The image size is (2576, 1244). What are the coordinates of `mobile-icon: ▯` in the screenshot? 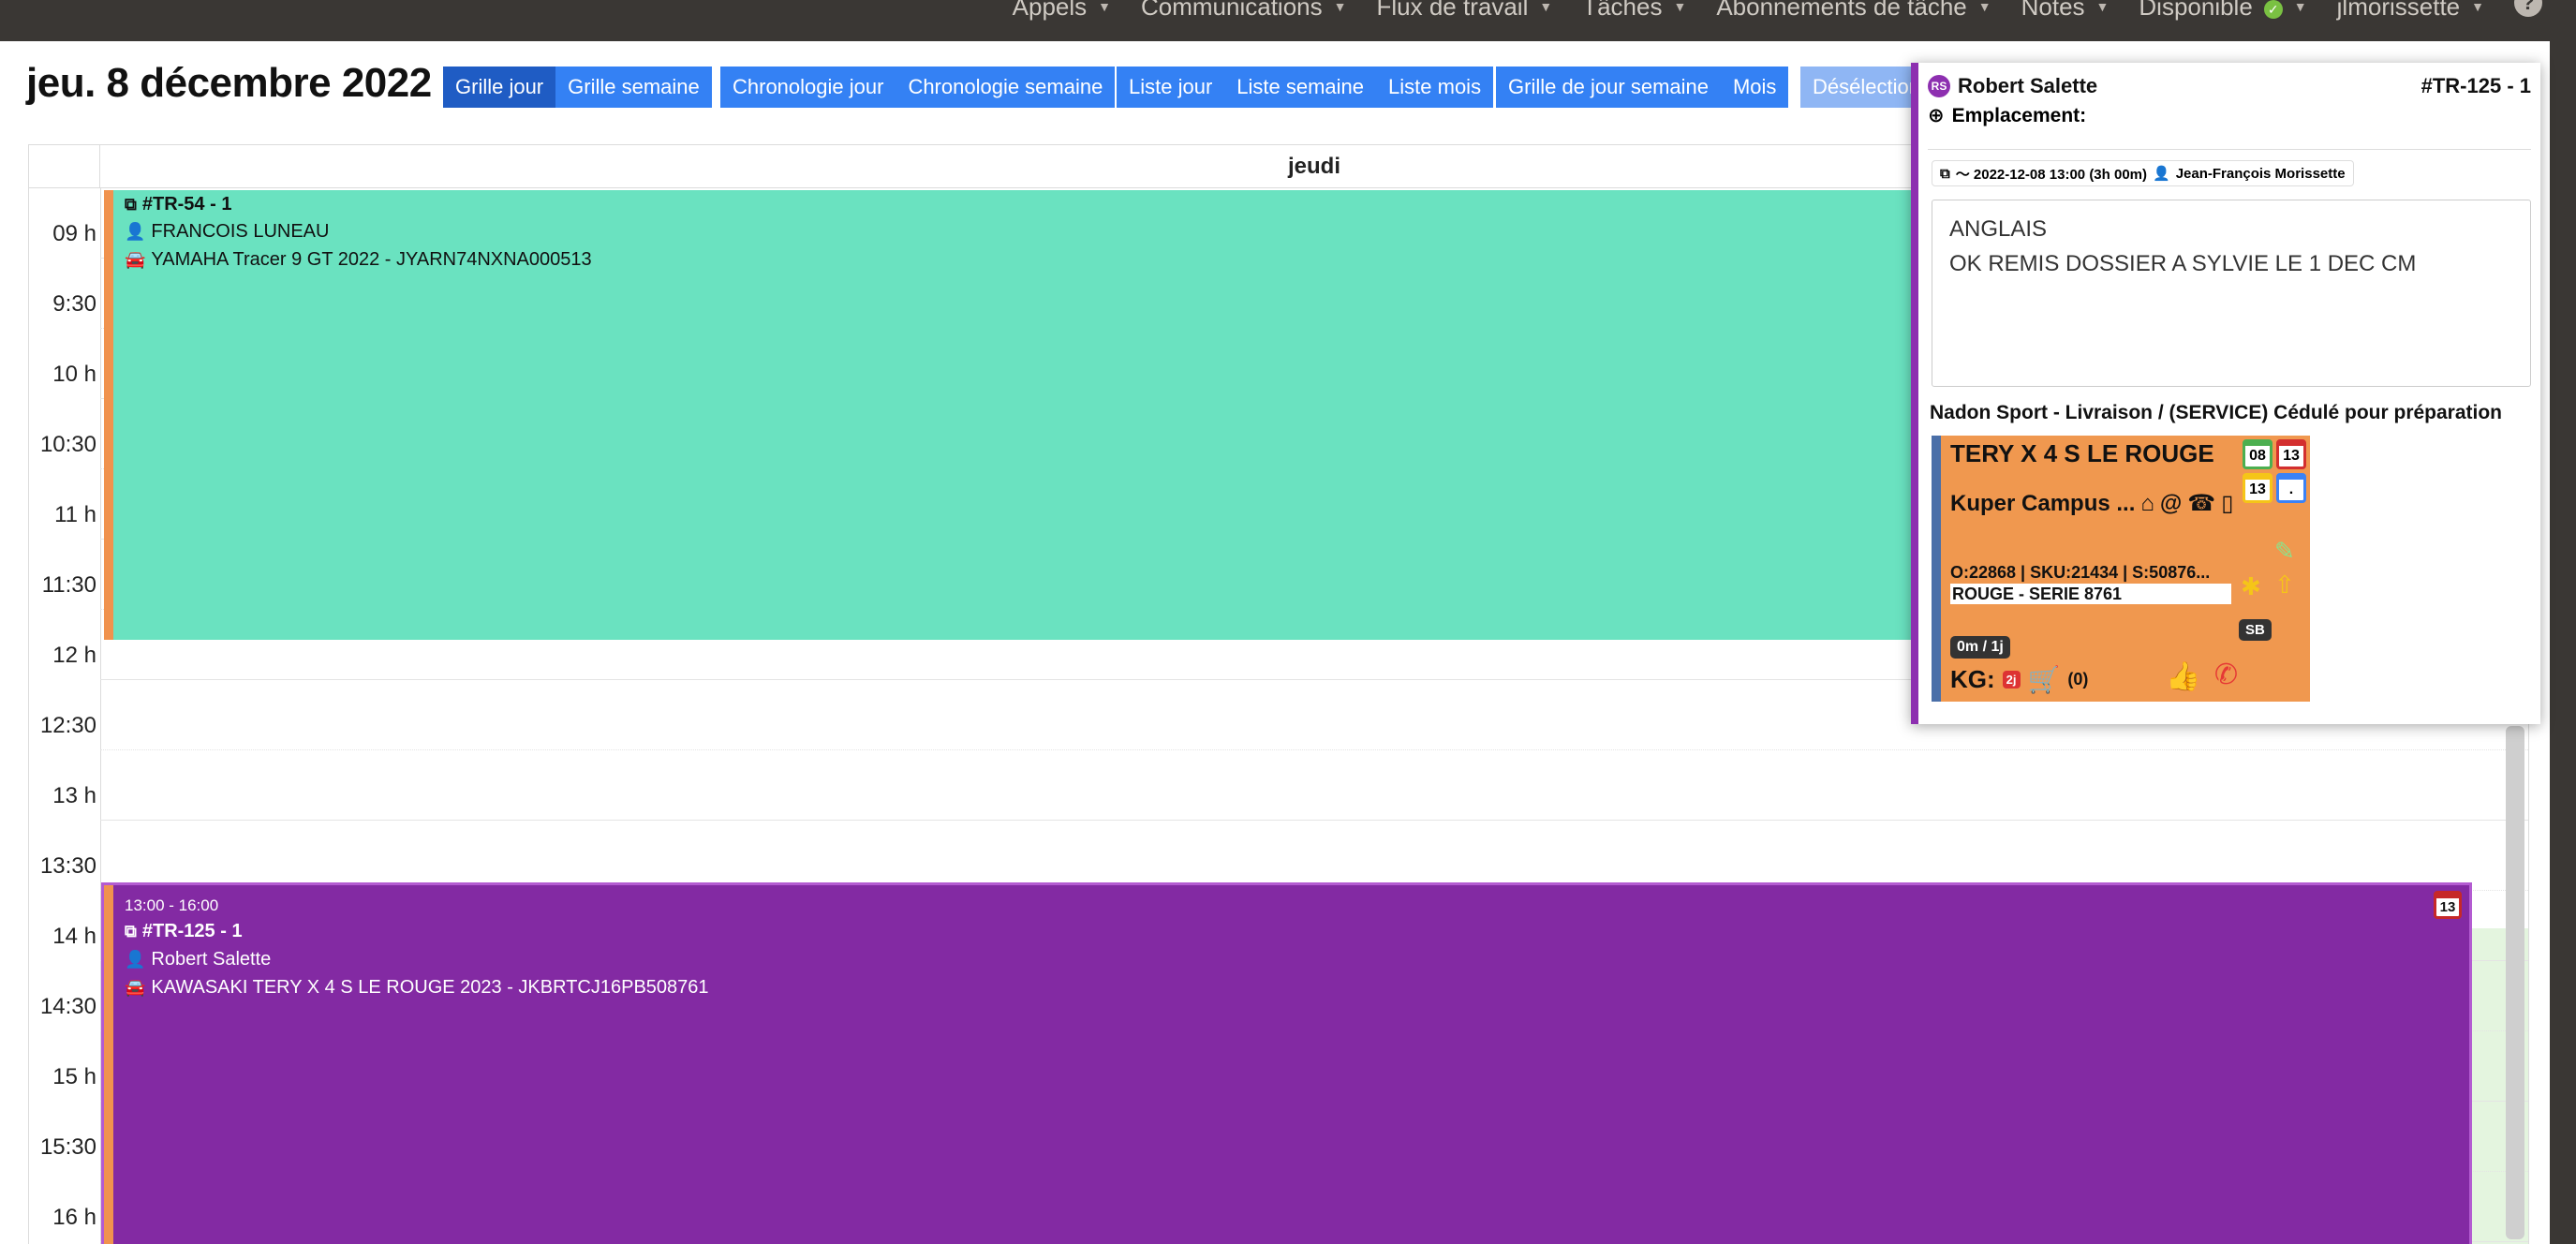 It's located at (2227, 503).